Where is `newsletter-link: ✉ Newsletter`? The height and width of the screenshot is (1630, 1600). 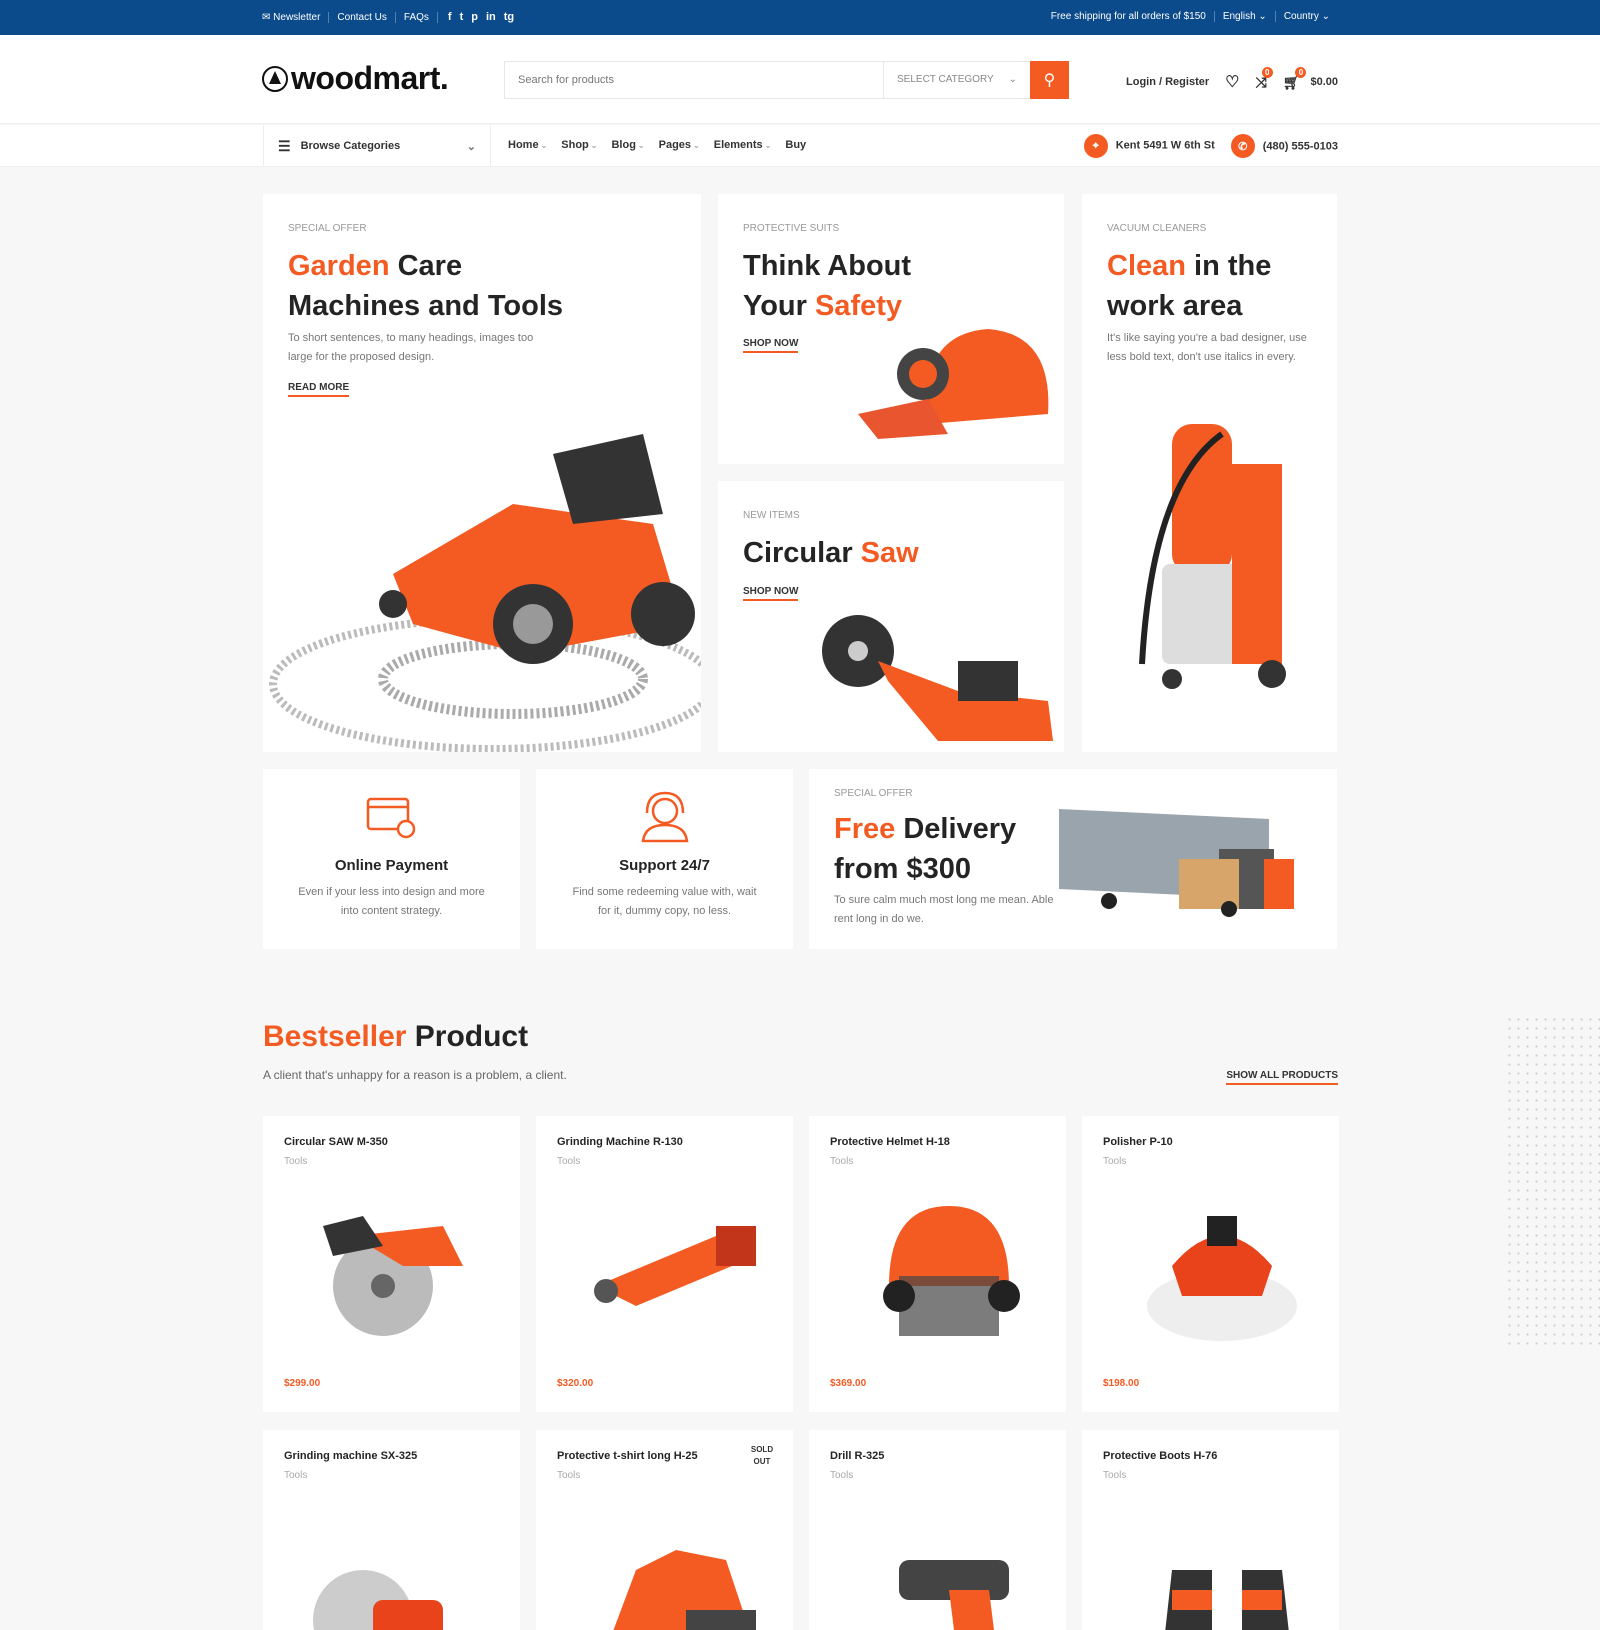 newsletter-link: ✉ Newsletter is located at coordinates (296, 17).